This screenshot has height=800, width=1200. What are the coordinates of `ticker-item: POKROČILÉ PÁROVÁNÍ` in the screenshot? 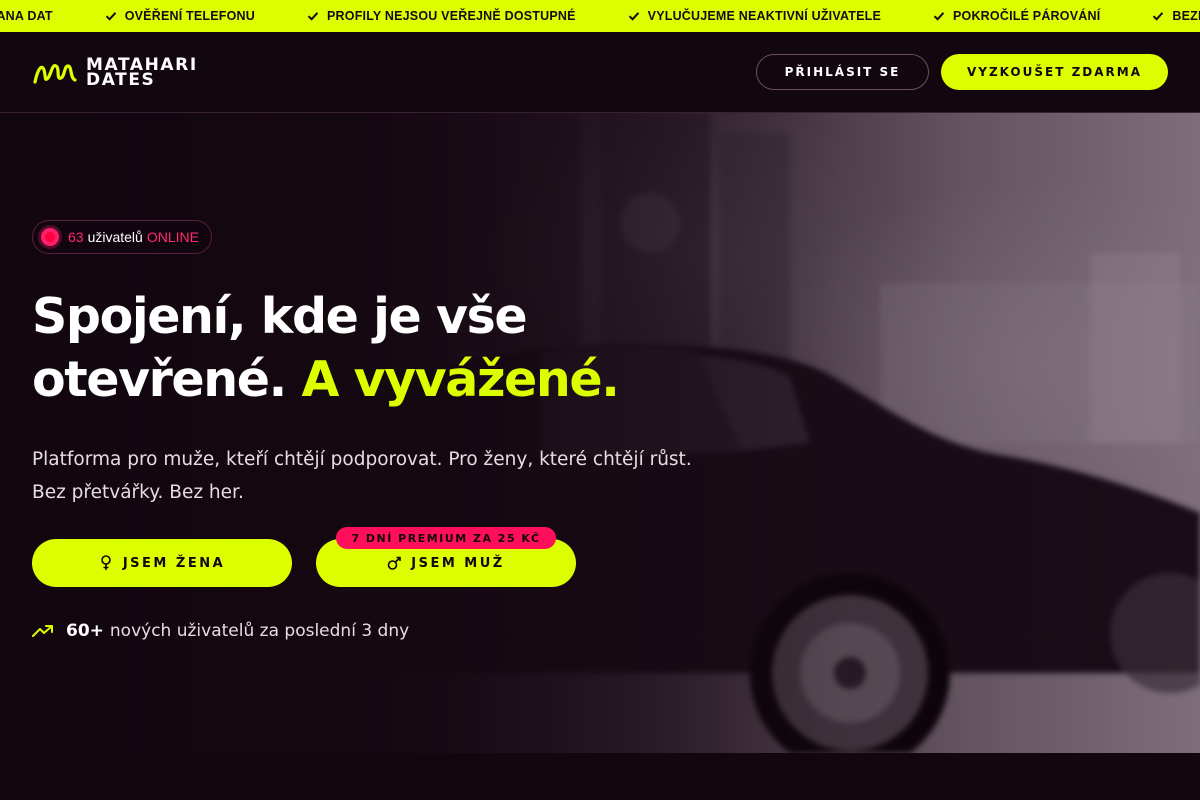 It's located at (1016, 16).